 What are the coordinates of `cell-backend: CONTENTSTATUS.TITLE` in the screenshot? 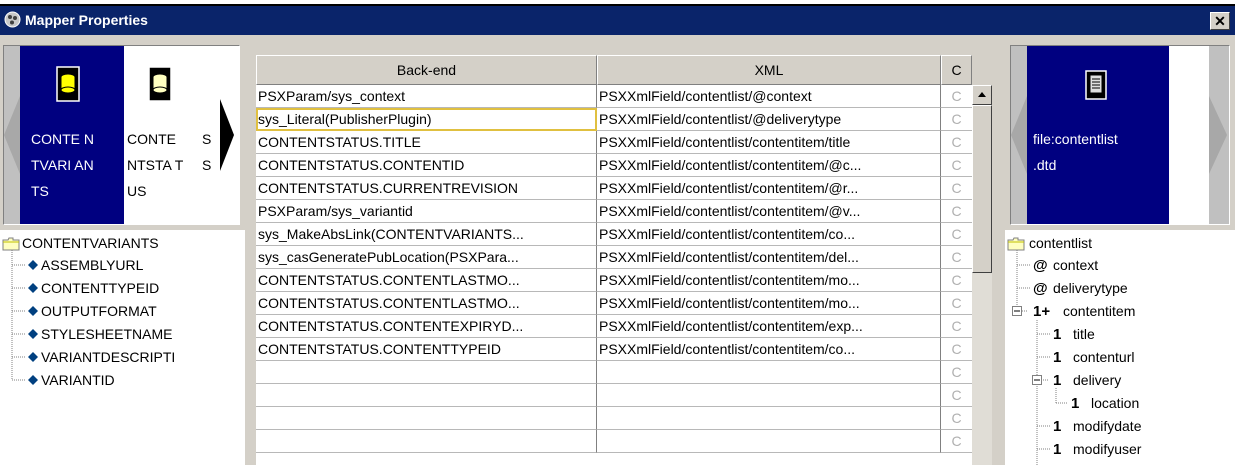 It's located at (426, 142).